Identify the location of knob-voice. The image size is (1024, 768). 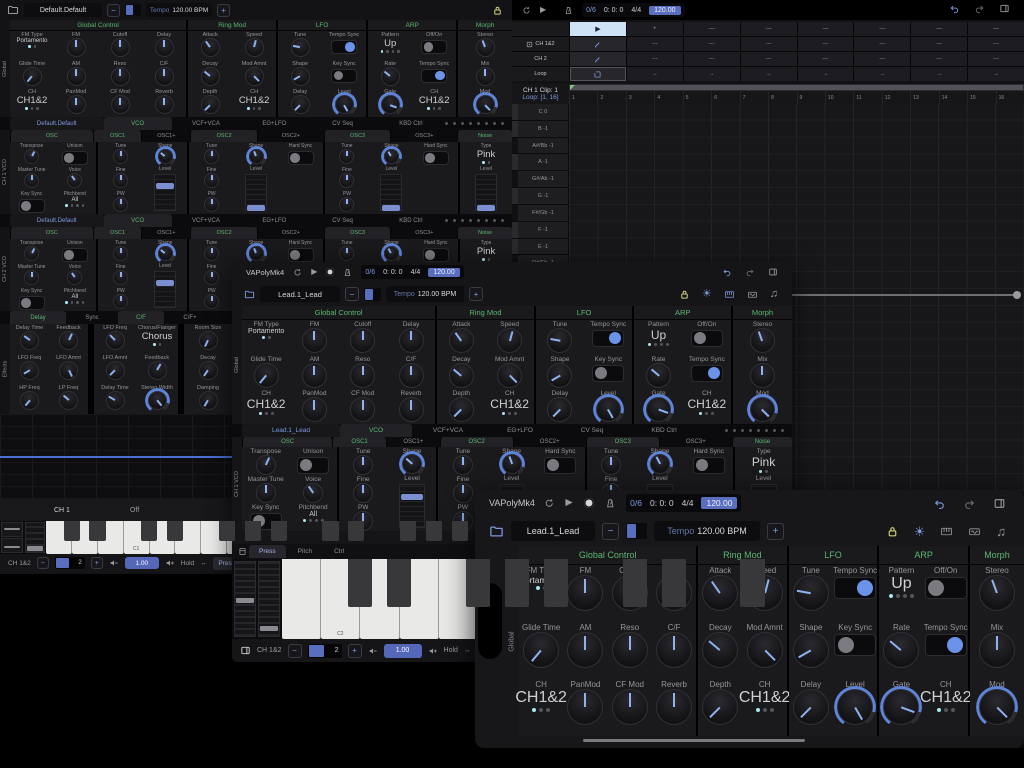
(75, 277).